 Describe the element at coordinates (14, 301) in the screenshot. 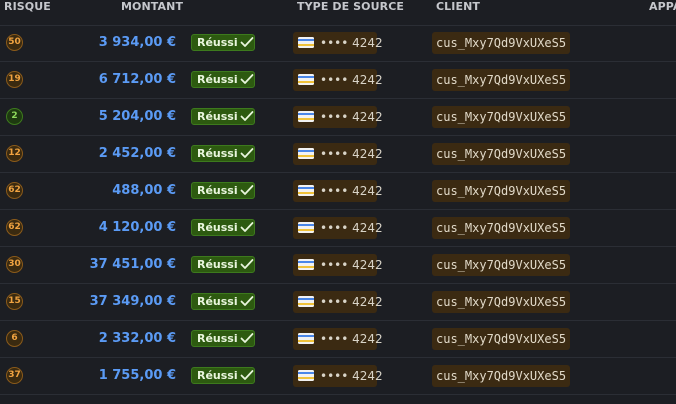

I see `risk-score-badge: 15` at that location.